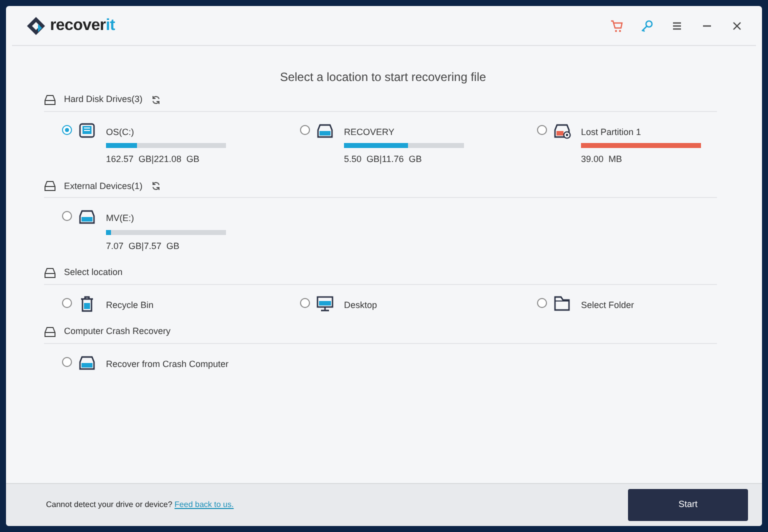 The height and width of the screenshot is (532, 768). Describe the element at coordinates (383, 159) in the screenshot. I see `capacity-text: 5.50 GB|11.76 GB` at that location.